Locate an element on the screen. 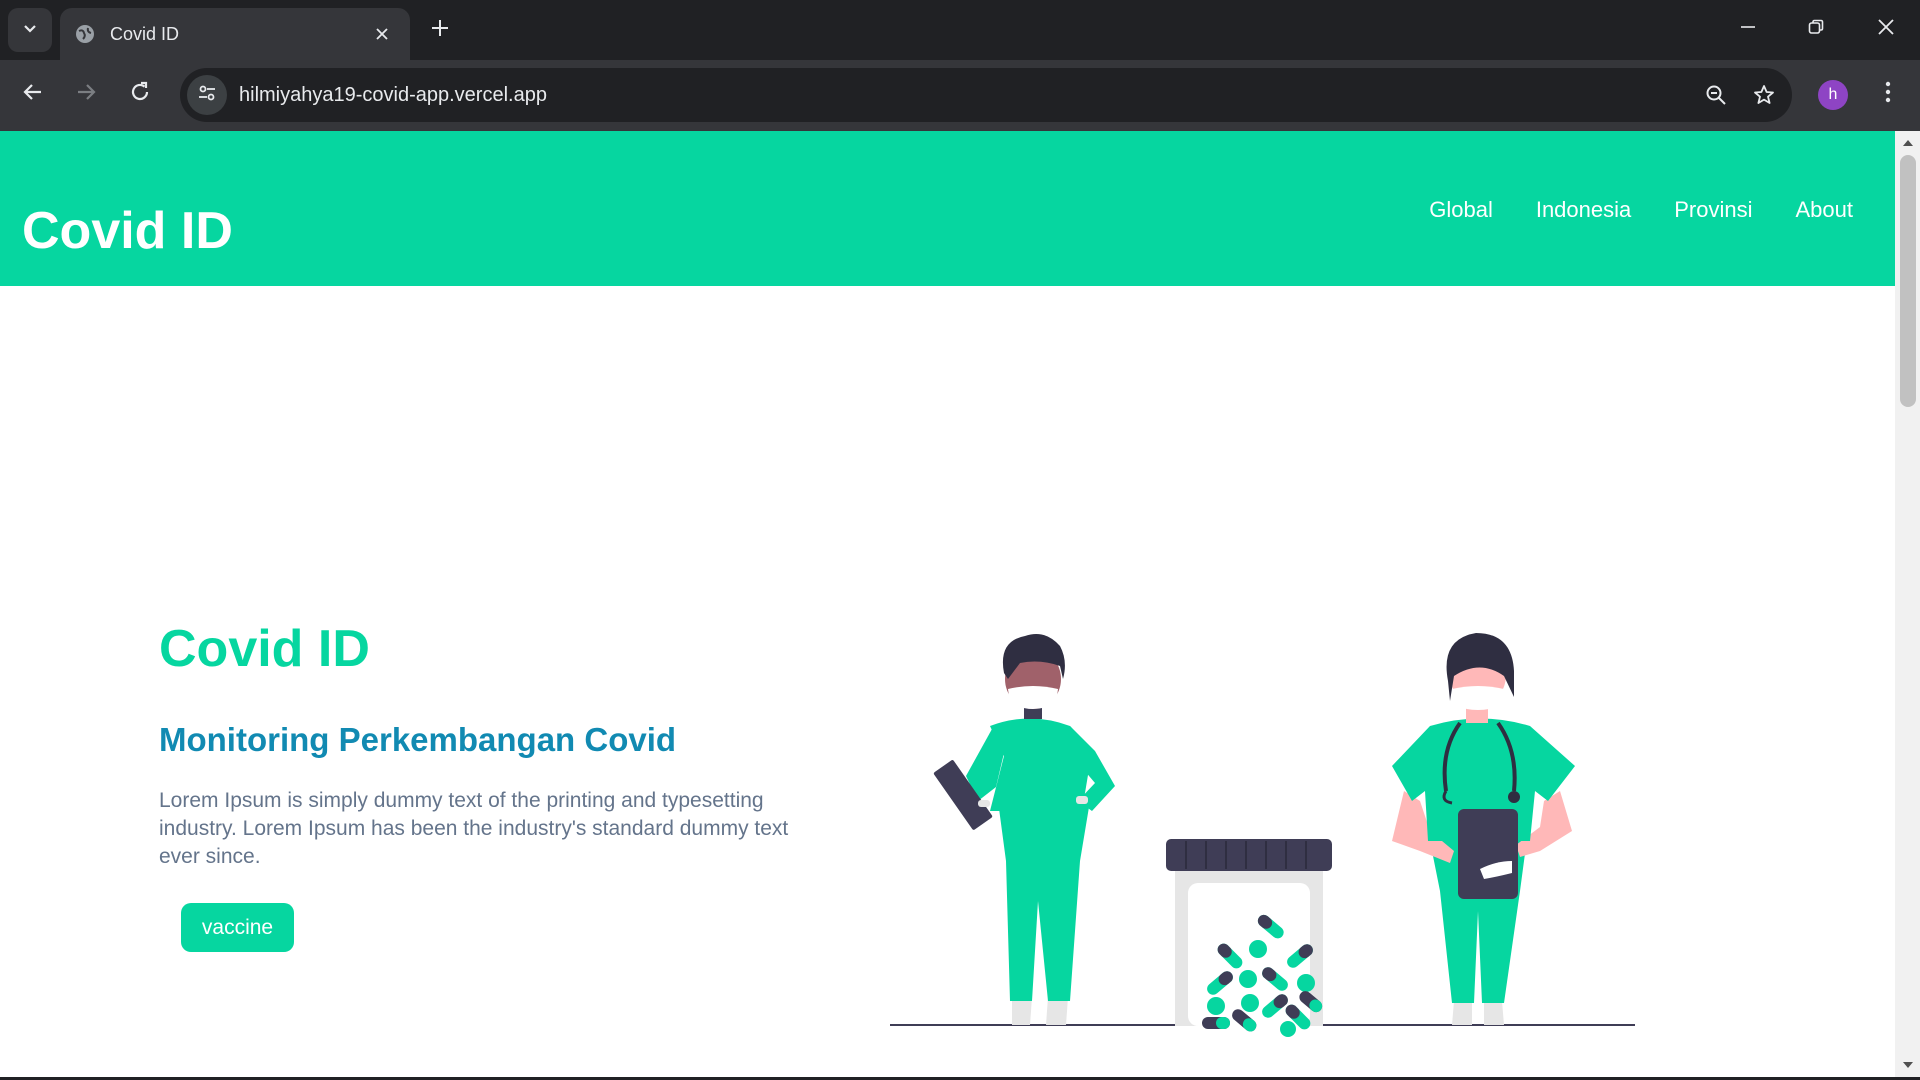  vaccine-button: vaccine is located at coordinates (237, 927).